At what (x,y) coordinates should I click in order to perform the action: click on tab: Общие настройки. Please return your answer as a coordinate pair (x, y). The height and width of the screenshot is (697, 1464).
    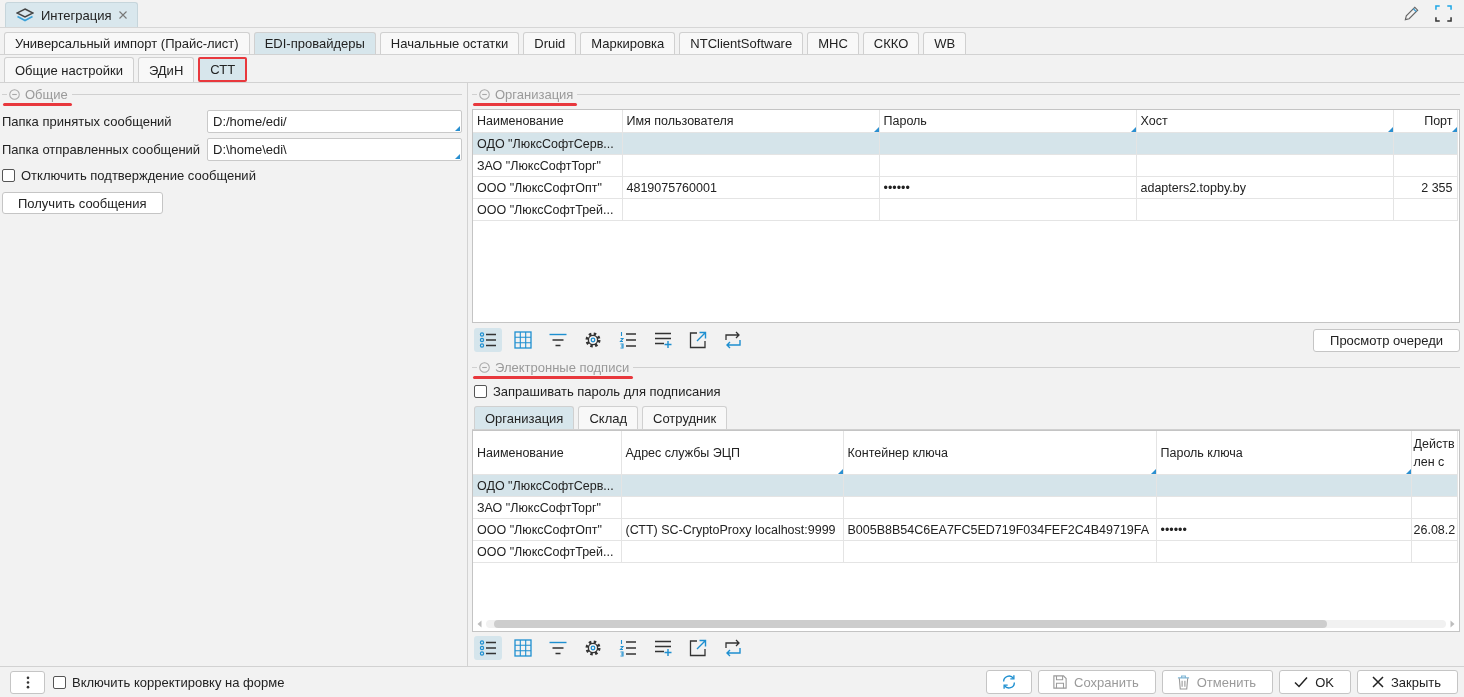
    Looking at the image, I should click on (69, 69).